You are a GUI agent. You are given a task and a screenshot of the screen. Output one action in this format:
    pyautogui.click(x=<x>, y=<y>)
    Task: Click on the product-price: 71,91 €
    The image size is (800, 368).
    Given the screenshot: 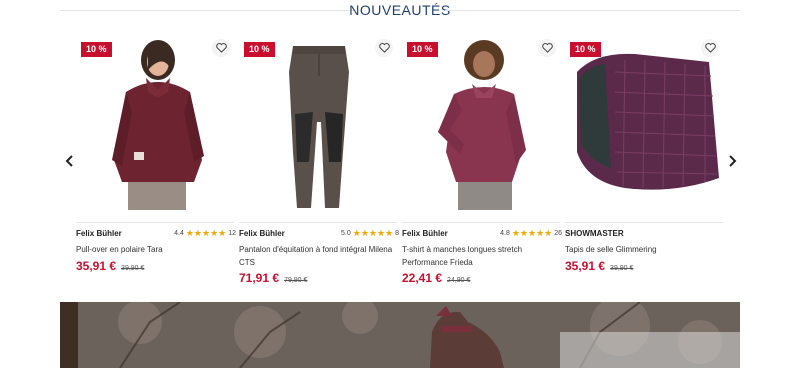 What is the action you would take?
    pyautogui.click(x=259, y=278)
    